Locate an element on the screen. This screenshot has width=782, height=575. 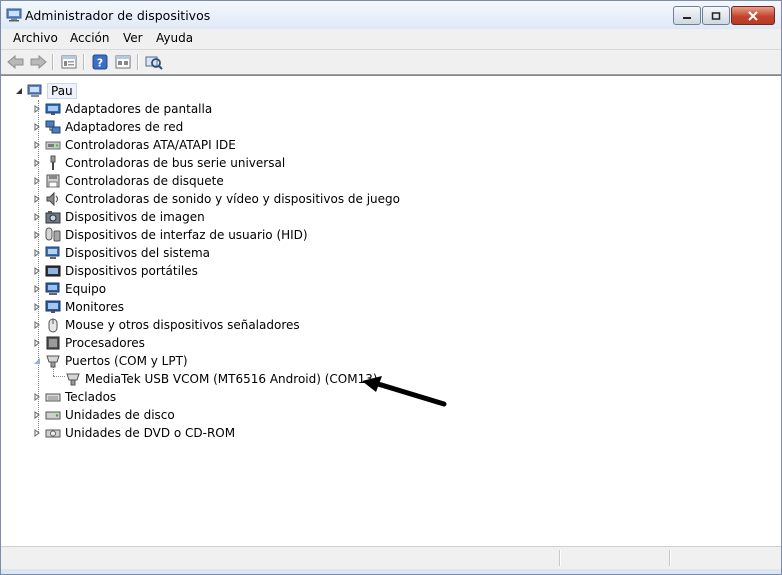
help-icon: ? is located at coordinates (100, 62).